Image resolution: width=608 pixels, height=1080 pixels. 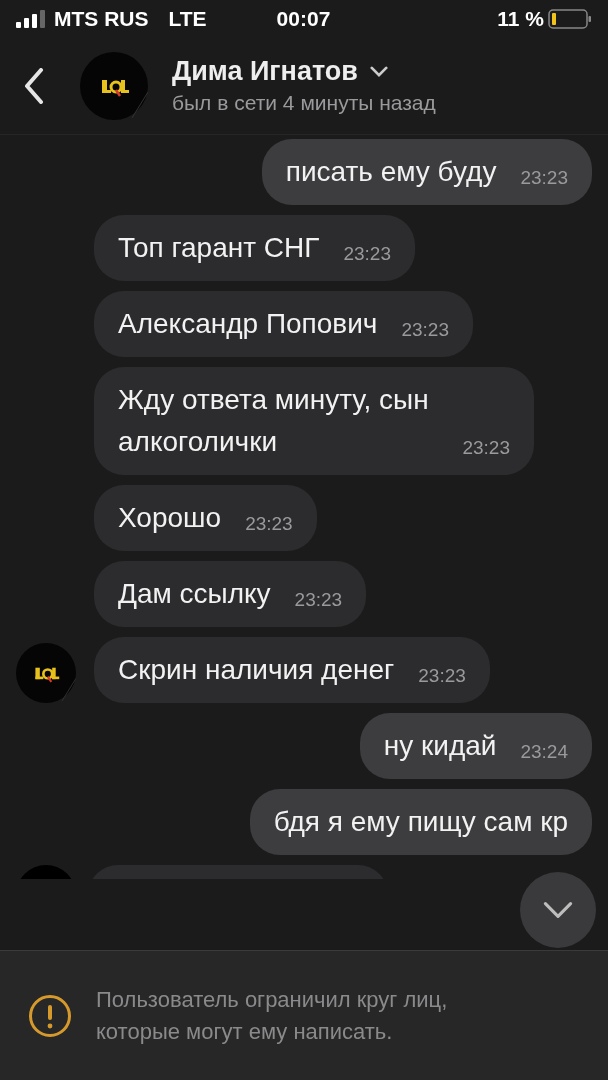 I want to click on battery-percent: 11 %, so click(x=520, y=19).